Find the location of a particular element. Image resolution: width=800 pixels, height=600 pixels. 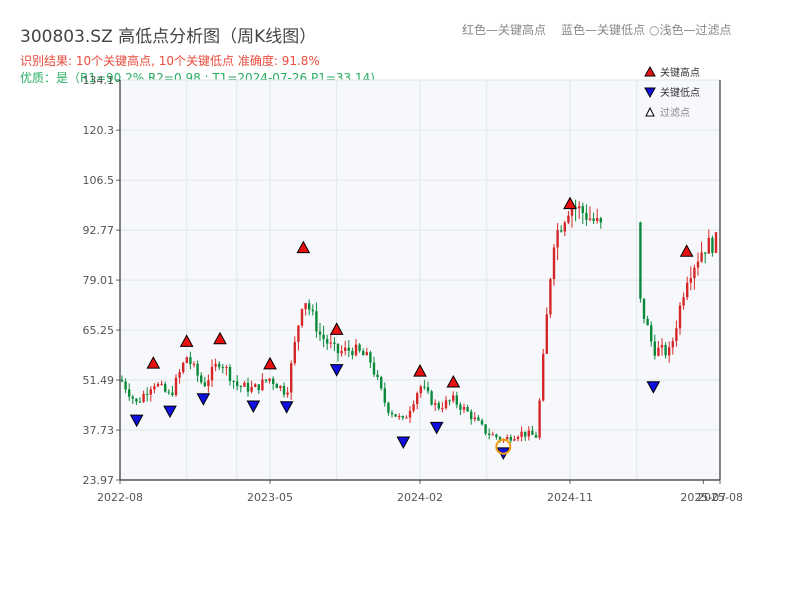

y-tick-label: 92.77 is located at coordinates (99, 230).